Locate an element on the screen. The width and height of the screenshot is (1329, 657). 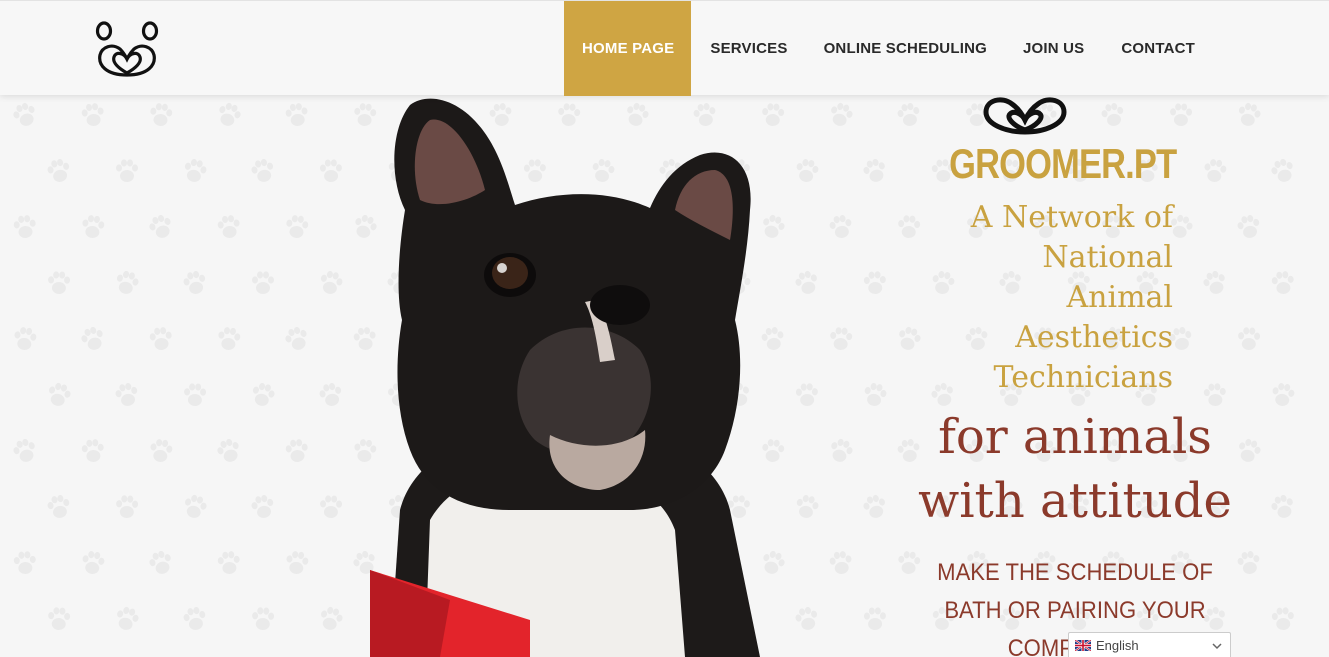
paw-logo-icon is located at coordinates (127, 49).